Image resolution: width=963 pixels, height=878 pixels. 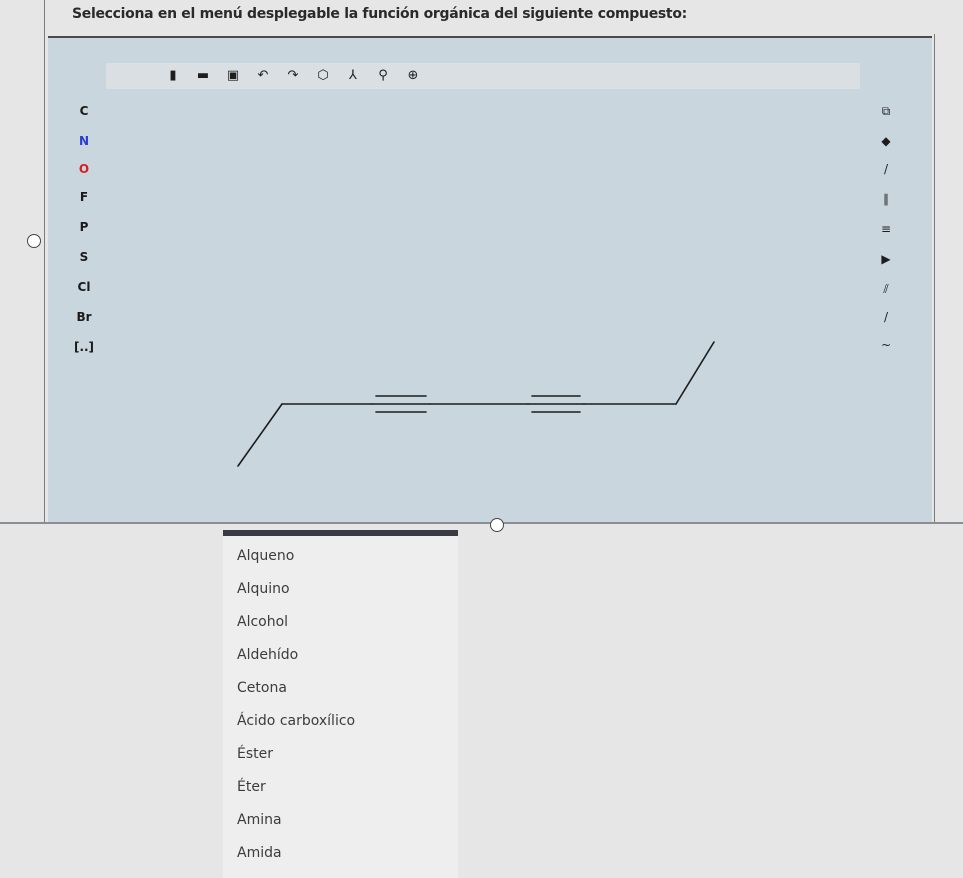 I want to click on option-alcohol: Alcohol, so click(x=262, y=622).